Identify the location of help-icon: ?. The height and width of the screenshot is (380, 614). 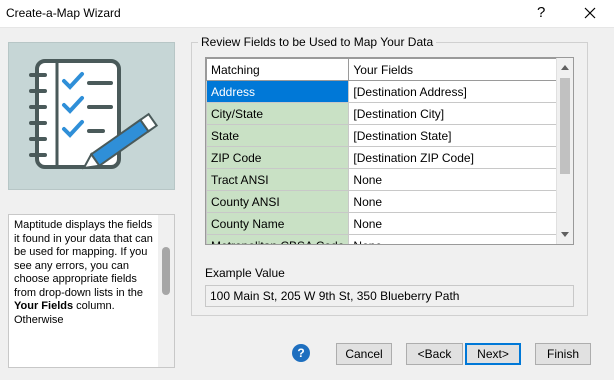
(301, 353).